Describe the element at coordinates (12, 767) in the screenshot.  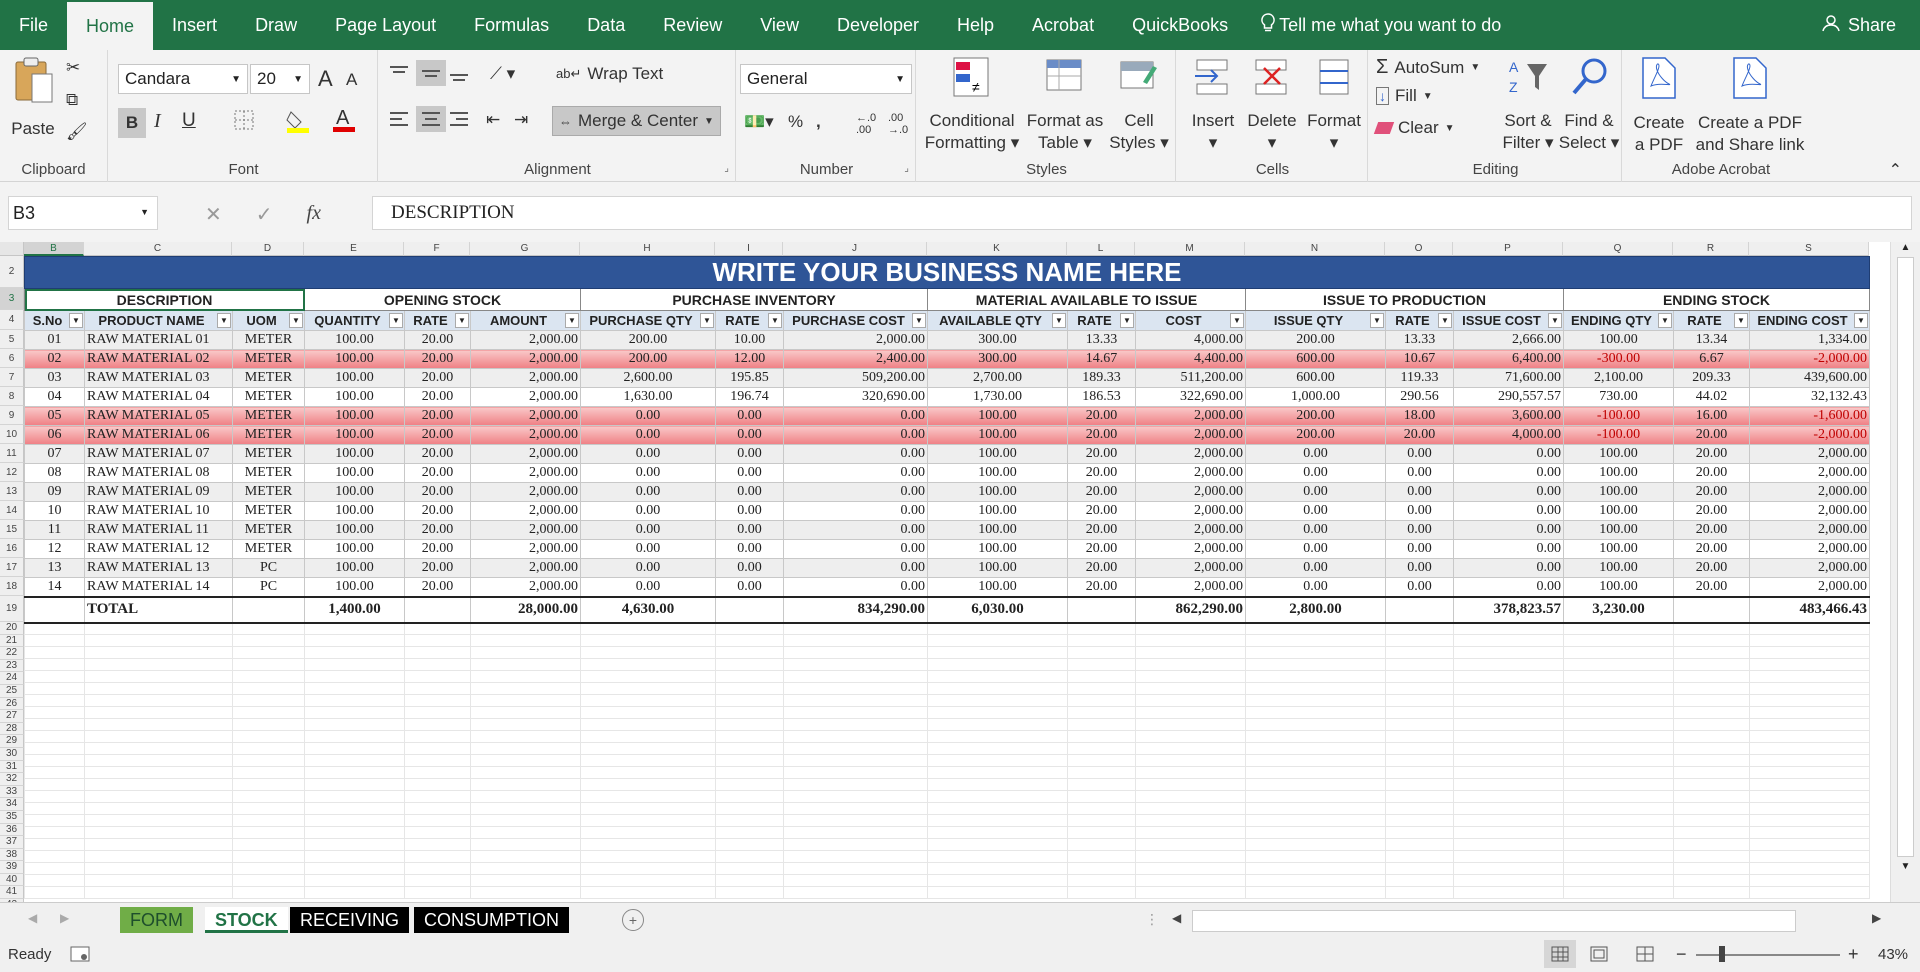
I see `row-header: 31` at that location.